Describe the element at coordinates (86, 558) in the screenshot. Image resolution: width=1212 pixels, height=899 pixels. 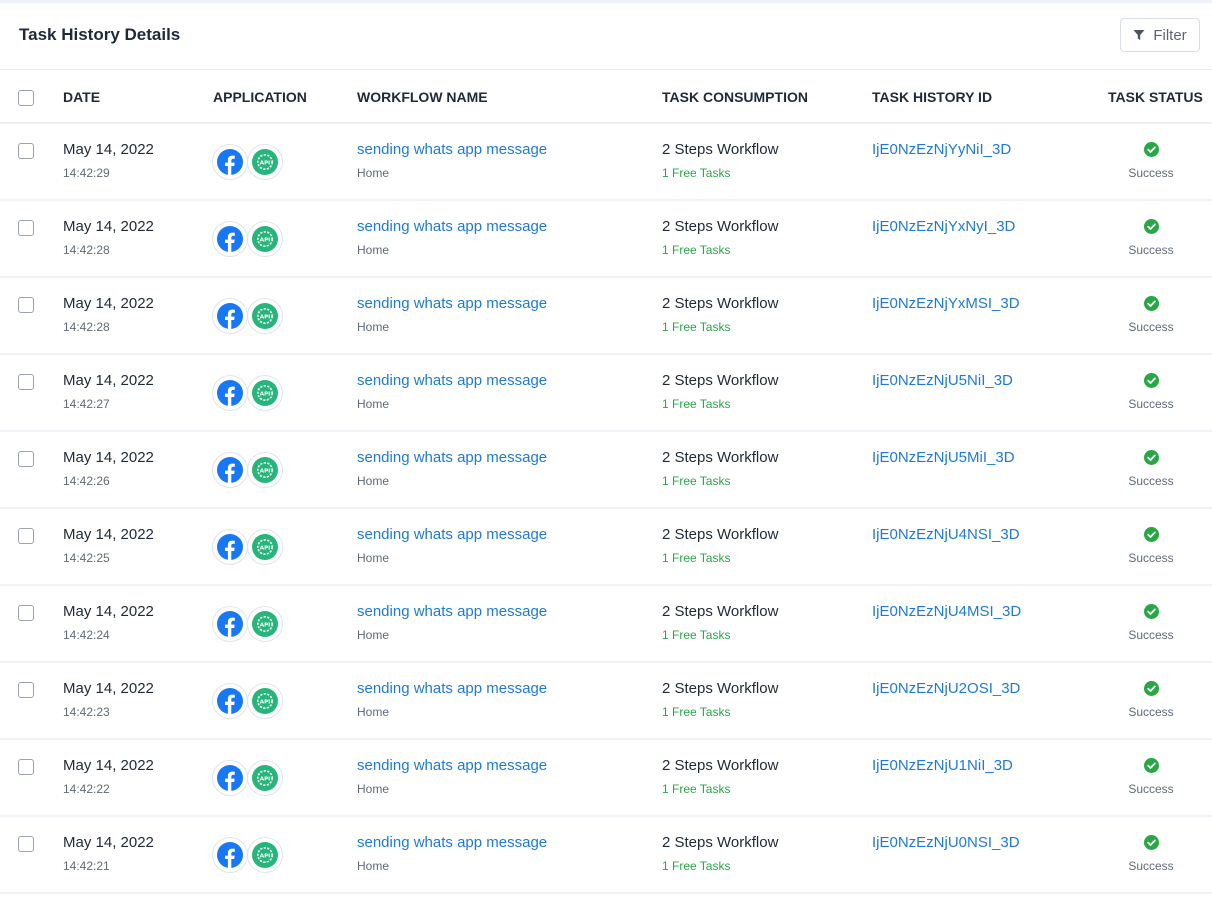
I see `row-time: 14:42:25` at that location.